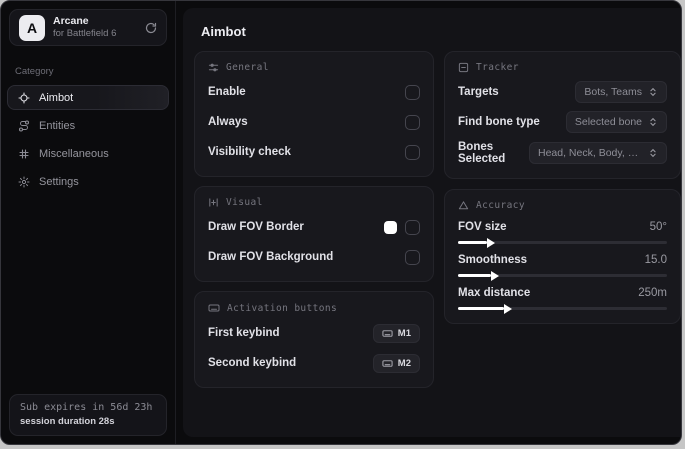 The width and height of the screenshot is (685, 449). Describe the element at coordinates (562, 242) in the screenshot. I see `fov-size-slider` at that location.